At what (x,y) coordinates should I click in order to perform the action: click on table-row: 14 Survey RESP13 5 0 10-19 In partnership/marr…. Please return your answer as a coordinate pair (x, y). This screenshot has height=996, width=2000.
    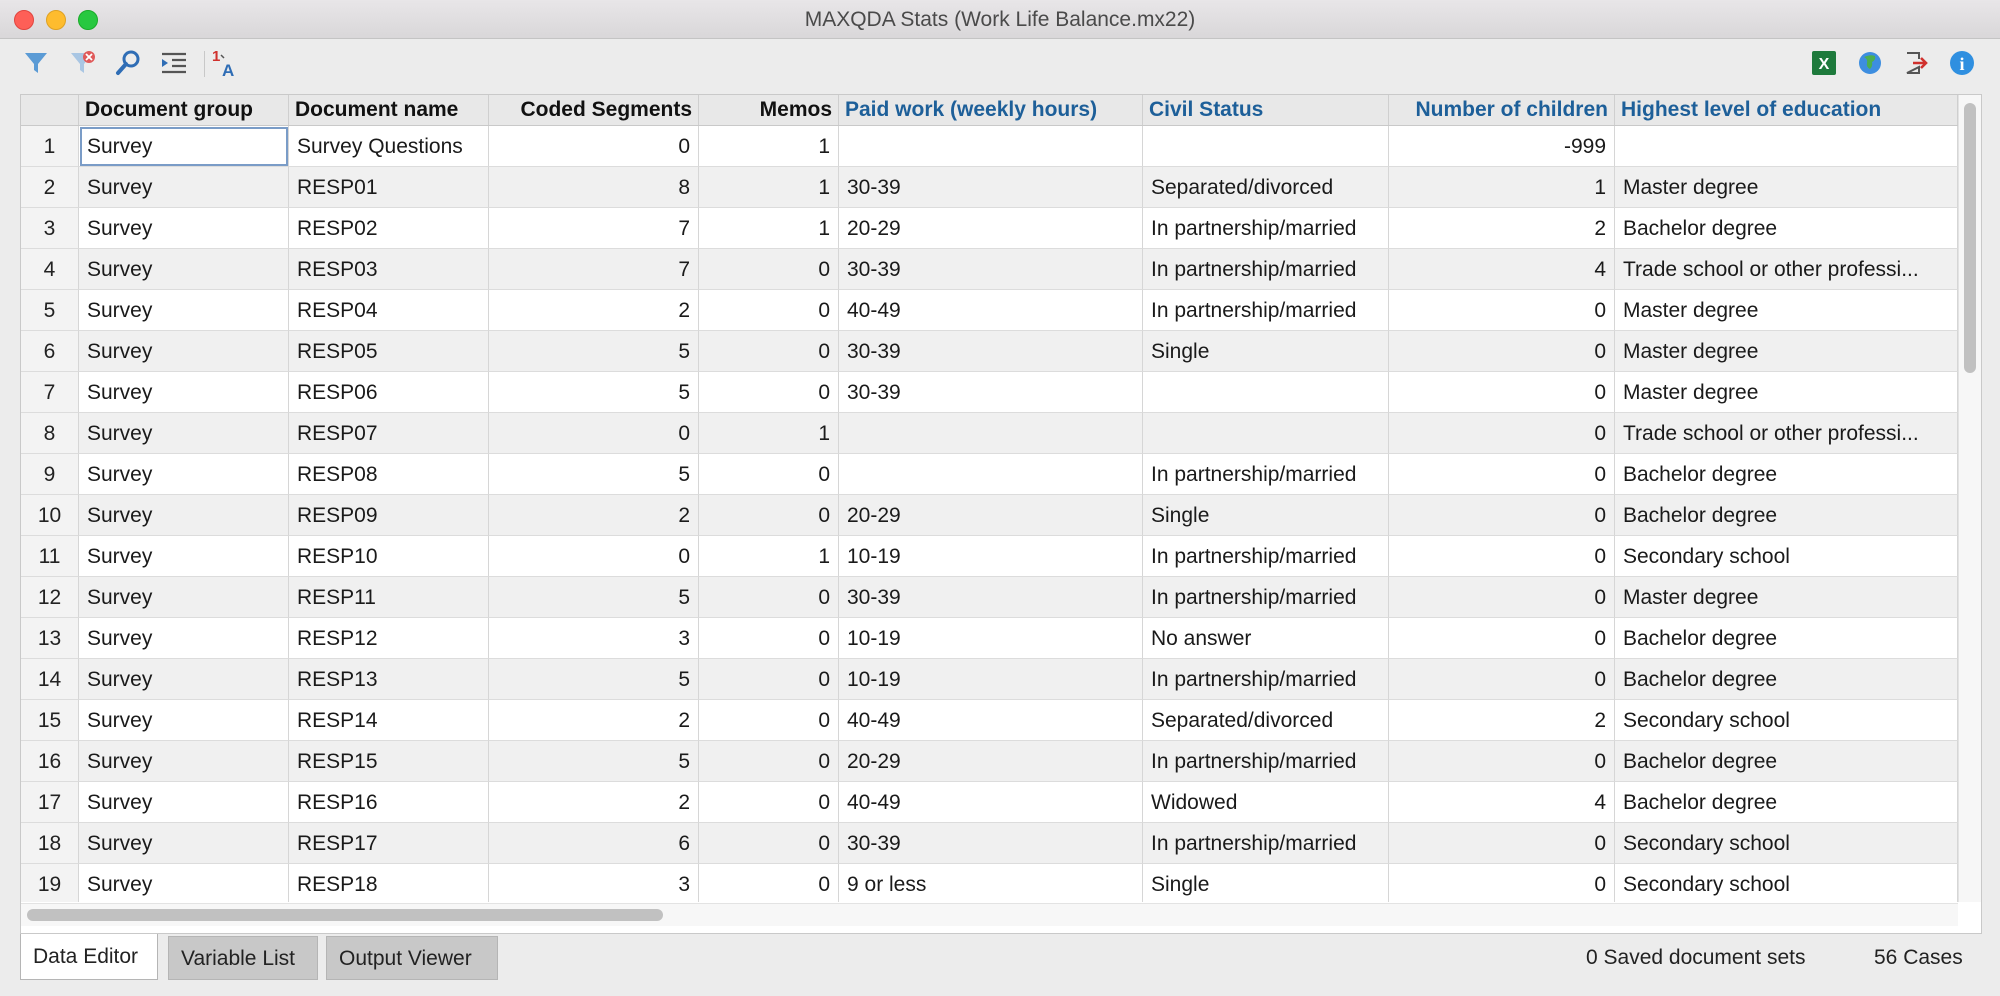
    Looking at the image, I should click on (989, 679).